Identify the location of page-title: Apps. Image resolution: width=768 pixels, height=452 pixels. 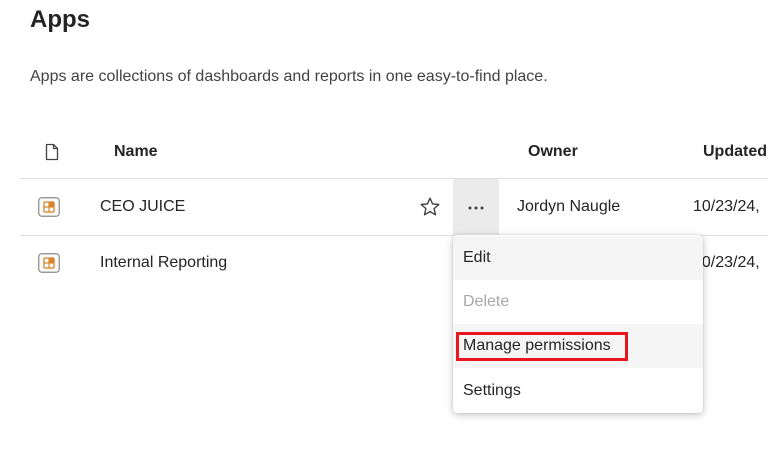
(60, 19).